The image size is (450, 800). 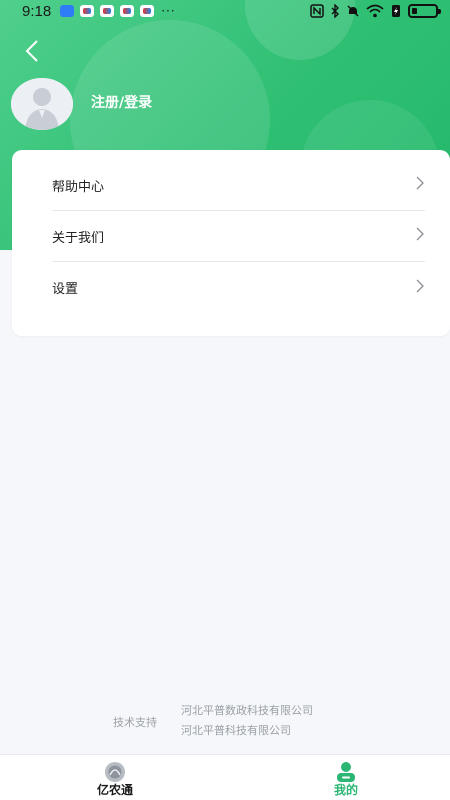 I want to click on more-notifications-icon: ···, so click(x=168, y=11).